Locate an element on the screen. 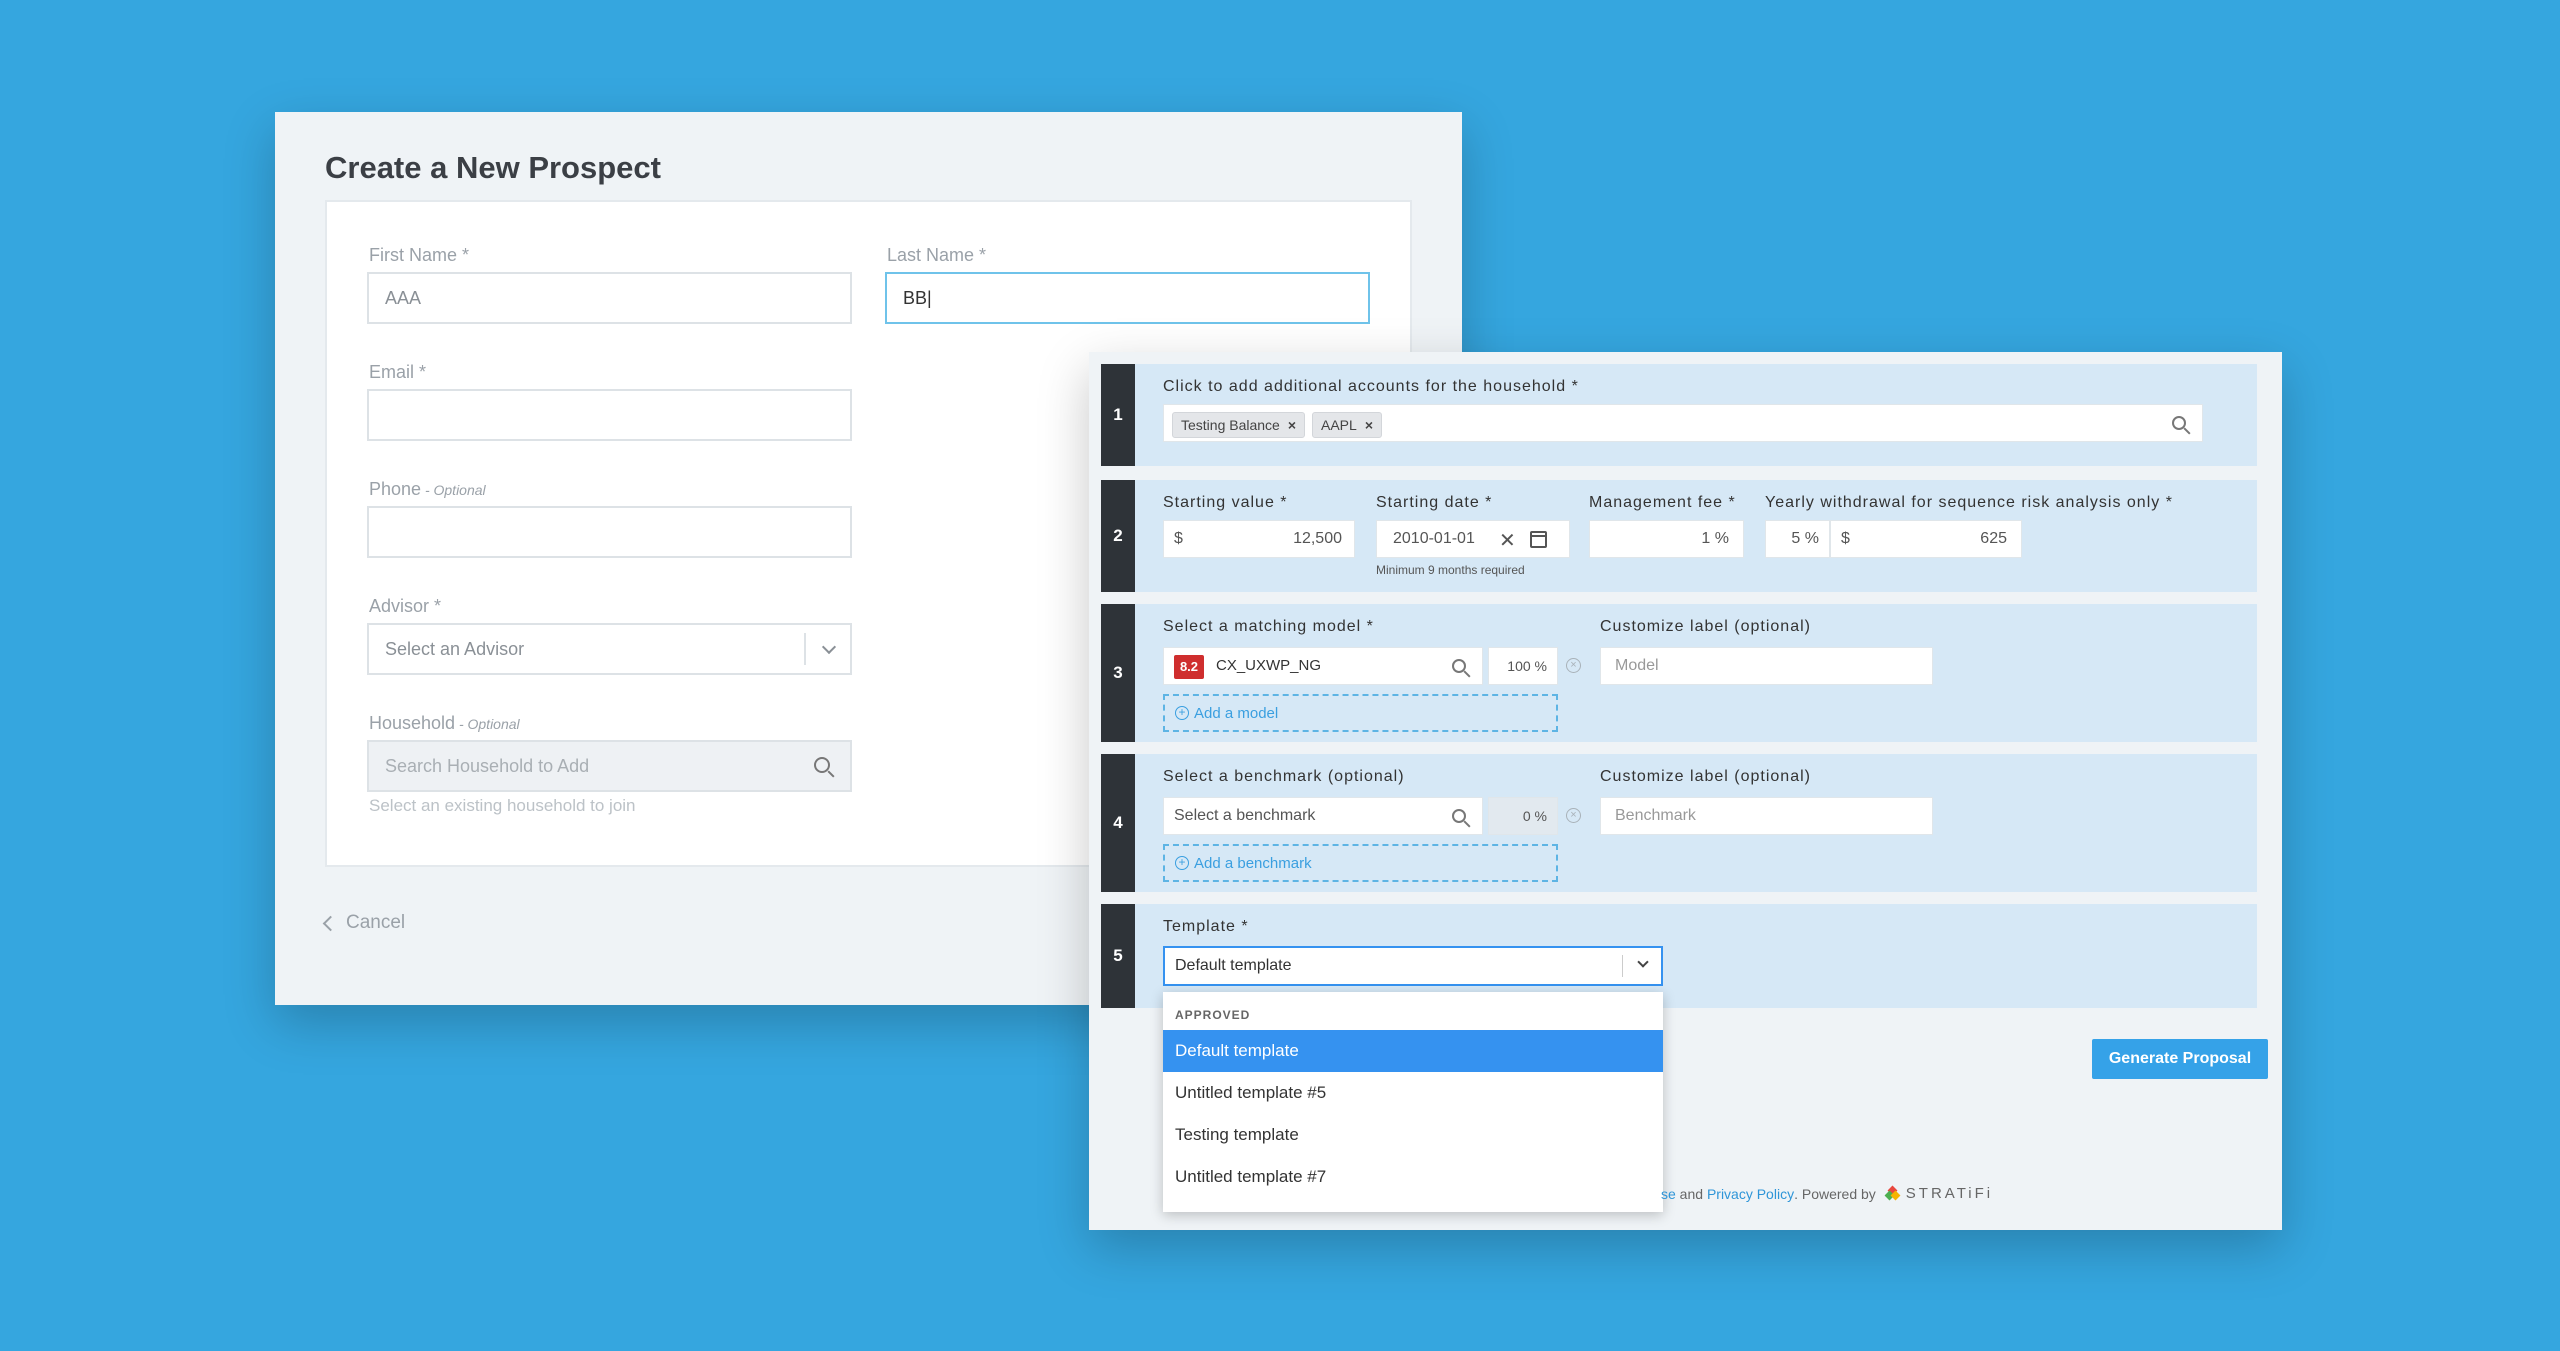 The image size is (2560, 1351). household-search-input: Search Household to Add is located at coordinates (609, 766).